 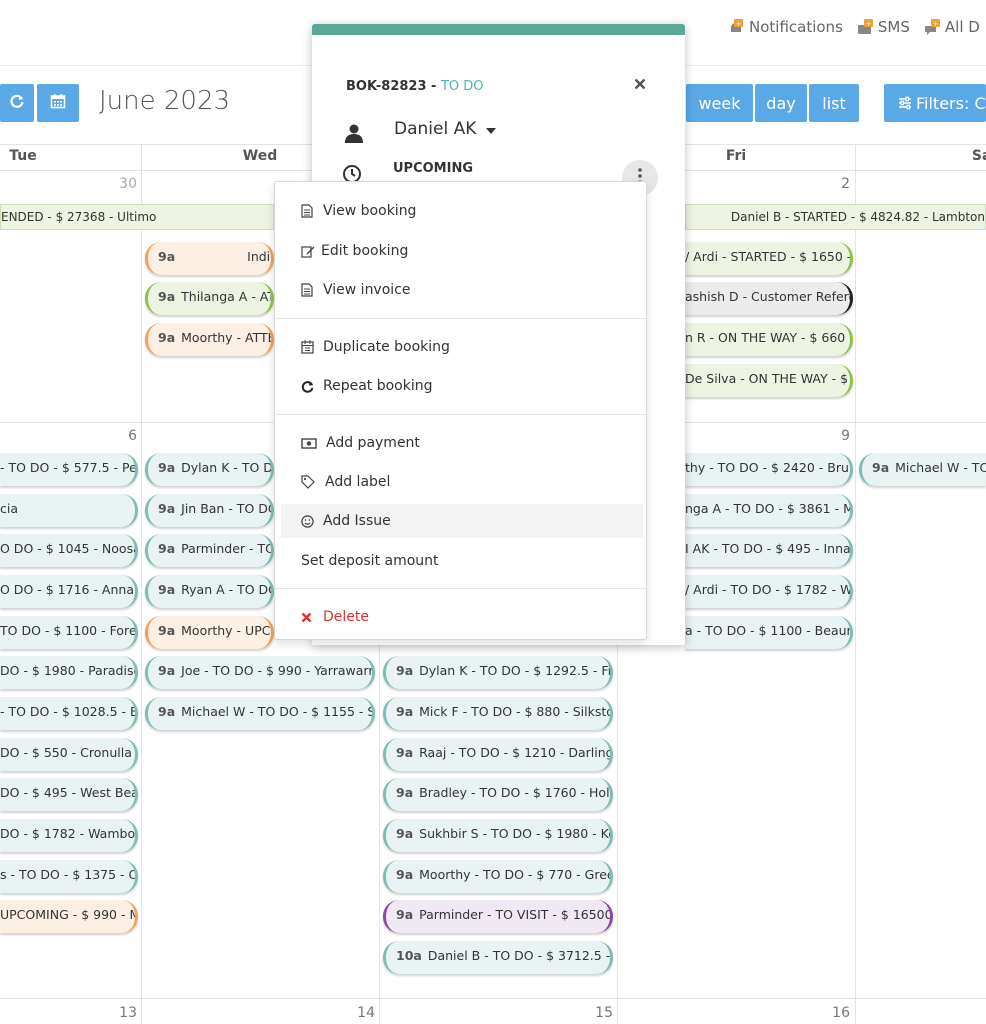 What do you see at coordinates (260, 713) in the screenshot?
I see `event-wed-w2-6: 9a Michael W - TO DO - $ 1155 - She` at bounding box center [260, 713].